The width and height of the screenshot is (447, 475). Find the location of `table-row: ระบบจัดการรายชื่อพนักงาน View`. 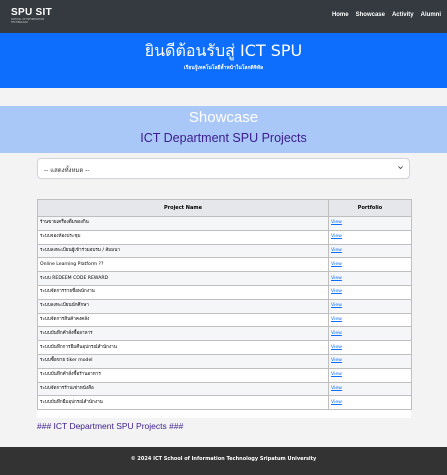

table-row: ระบบจัดการรายชื่อพนักงาน View is located at coordinates (224, 292).